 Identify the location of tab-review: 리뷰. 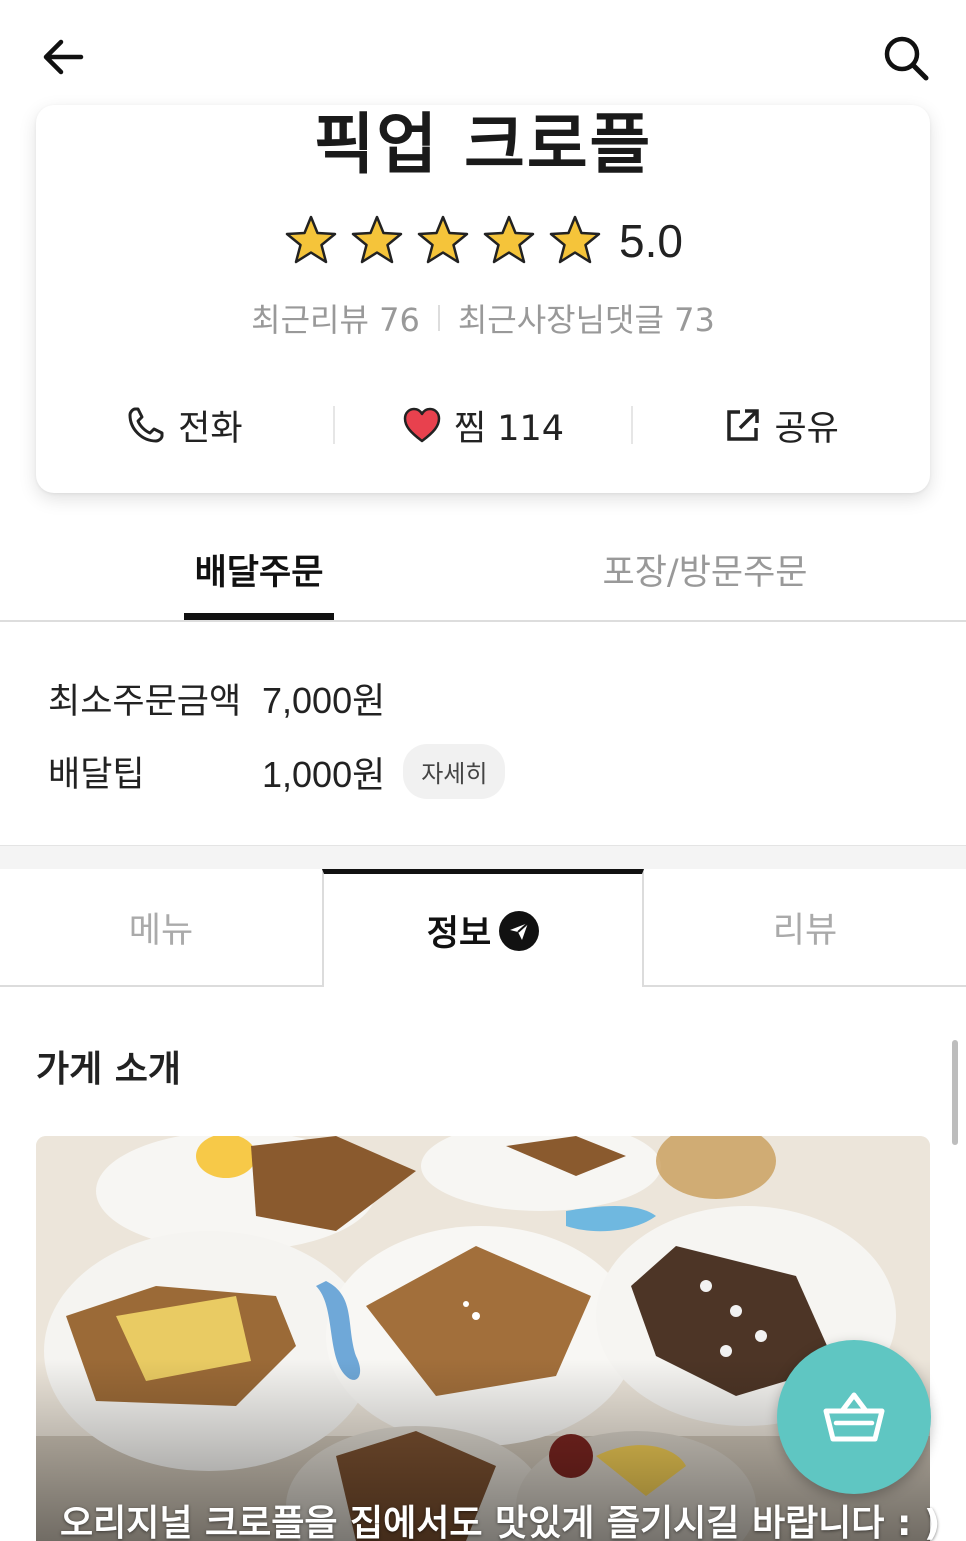
(805, 928).